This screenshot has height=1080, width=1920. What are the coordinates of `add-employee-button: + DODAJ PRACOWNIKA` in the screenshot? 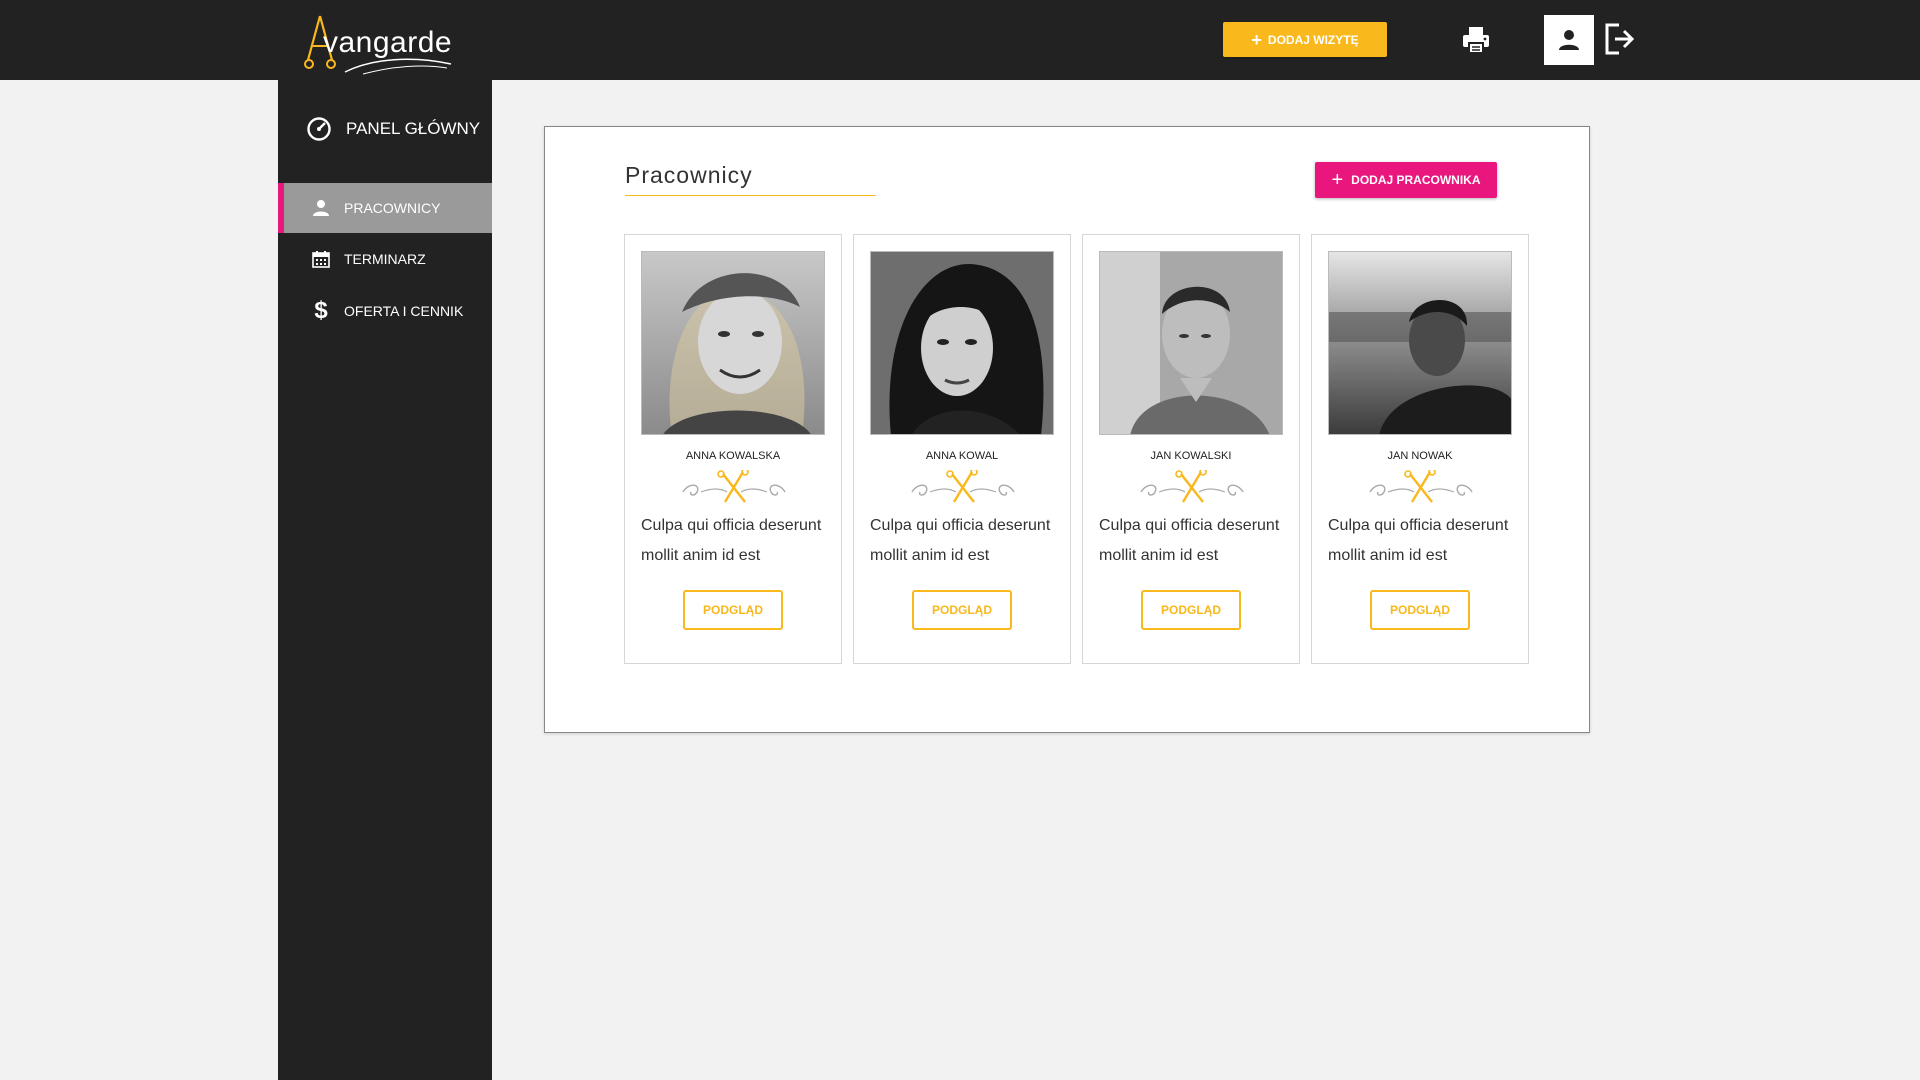 It's located at (1406, 180).